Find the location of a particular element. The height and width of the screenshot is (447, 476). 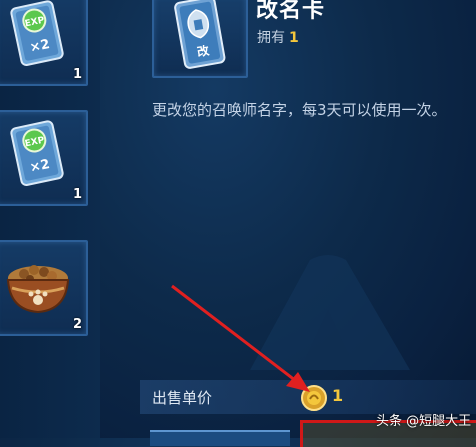

inventory-slot-food: 2 is located at coordinates (44, 288).